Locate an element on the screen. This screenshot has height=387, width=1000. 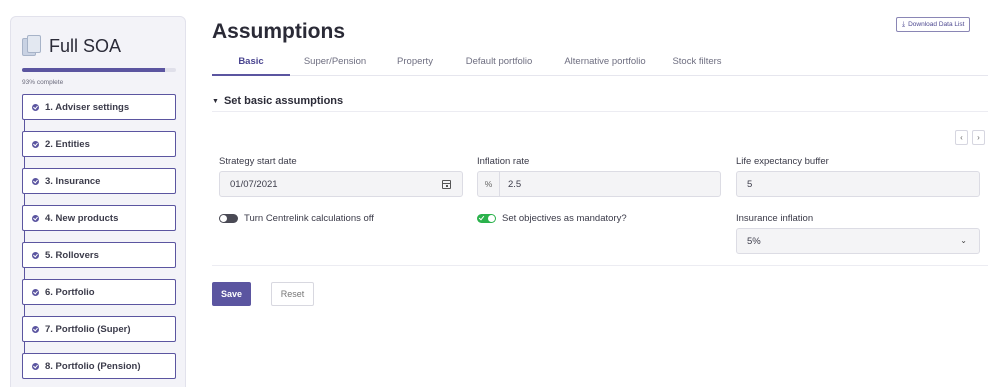
tab-alternative-portfolio: Alternative portfolio is located at coordinates (605, 64).